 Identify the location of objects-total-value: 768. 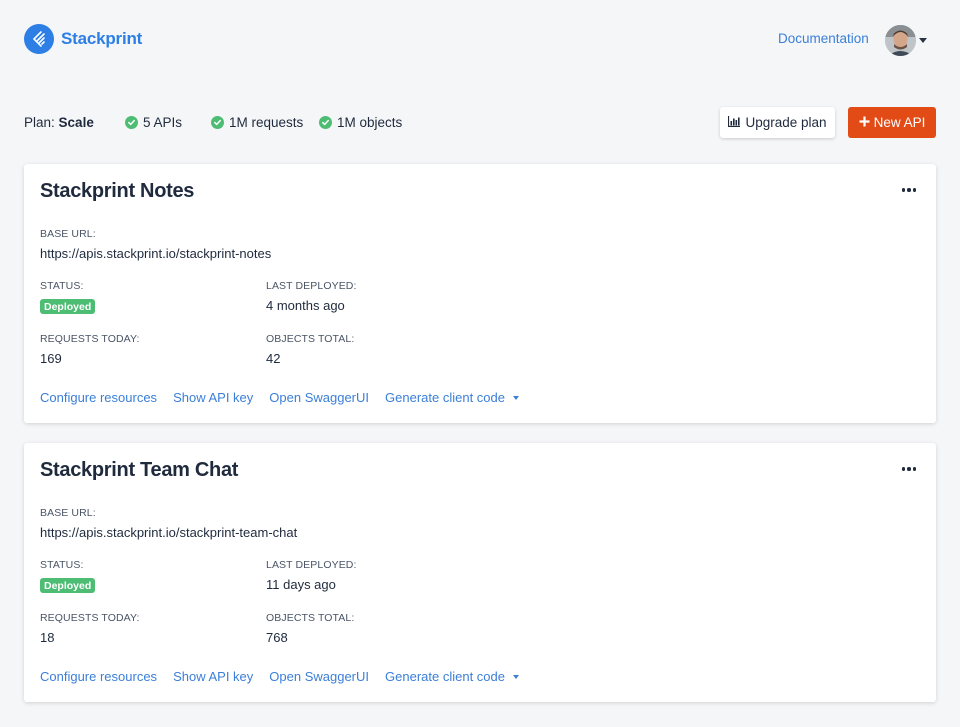
(277, 637).